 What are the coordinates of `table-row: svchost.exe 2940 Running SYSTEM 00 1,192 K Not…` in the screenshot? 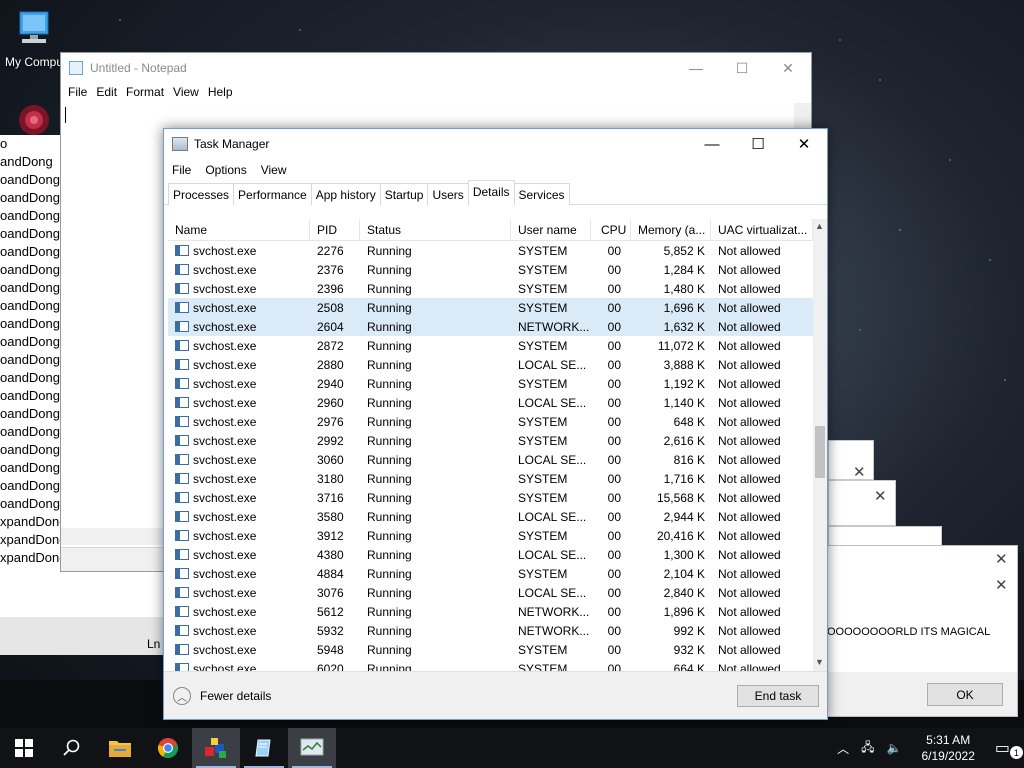 It's located at (490, 383).